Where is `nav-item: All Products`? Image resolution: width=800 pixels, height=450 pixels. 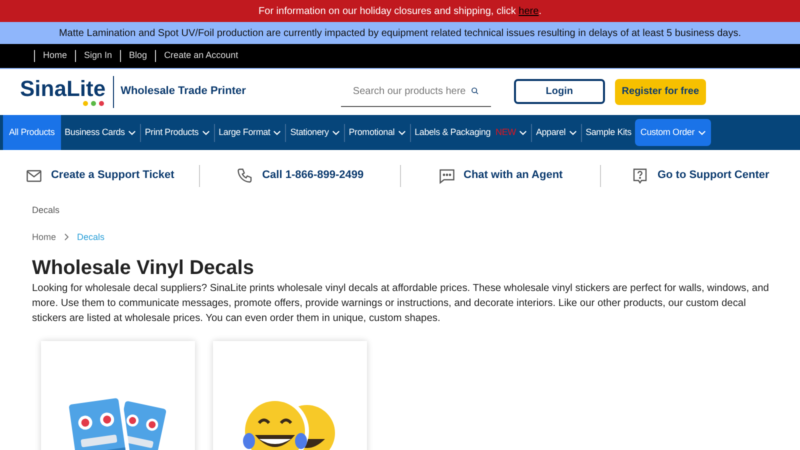
nav-item: All Products is located at coordinates (32, 132).